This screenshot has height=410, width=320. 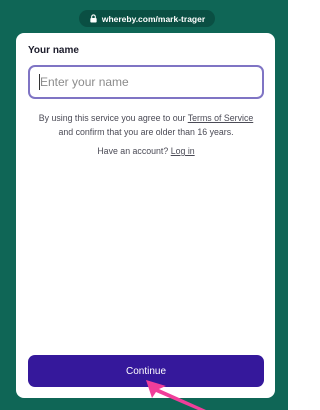 What do you see at coordinates (112, 118) in the screenshot?
I see `terms-prefix: By using this service you agree to our` at bounding box center [112, 118].